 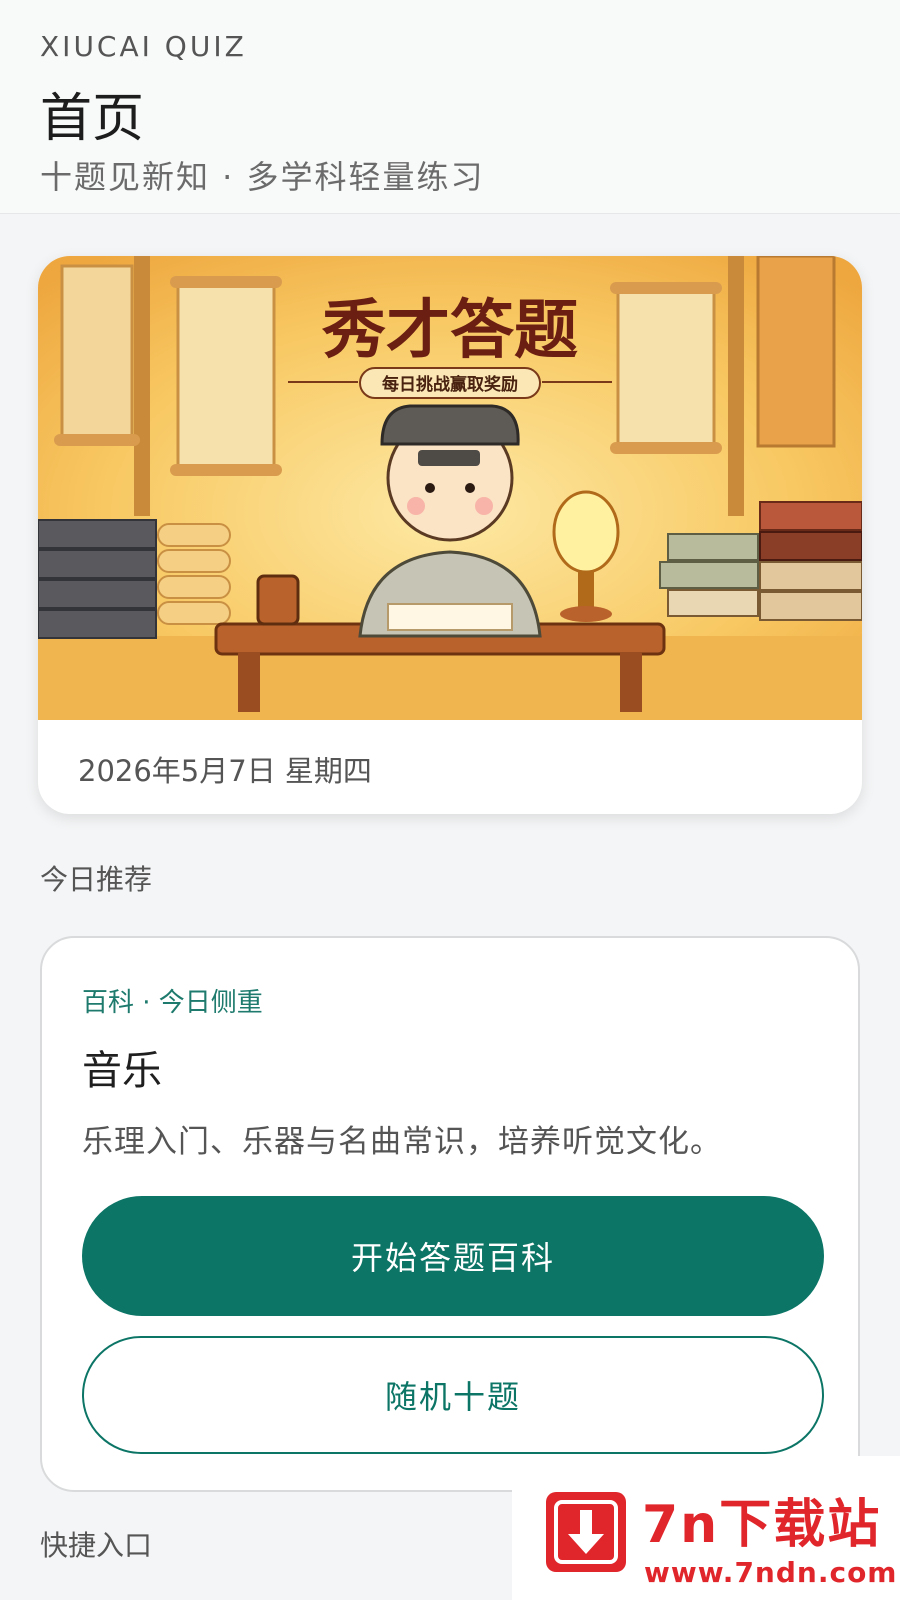 I want to click on page-subtitle: 十题见新知 · 多学科轻量练习, so click(x=262, y=177).